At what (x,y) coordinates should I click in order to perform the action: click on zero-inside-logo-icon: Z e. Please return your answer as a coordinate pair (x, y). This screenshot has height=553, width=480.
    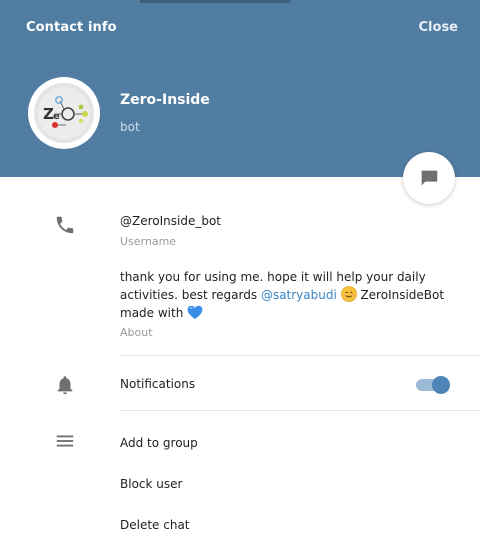
    Looking at the image, I should click on (64, 113).